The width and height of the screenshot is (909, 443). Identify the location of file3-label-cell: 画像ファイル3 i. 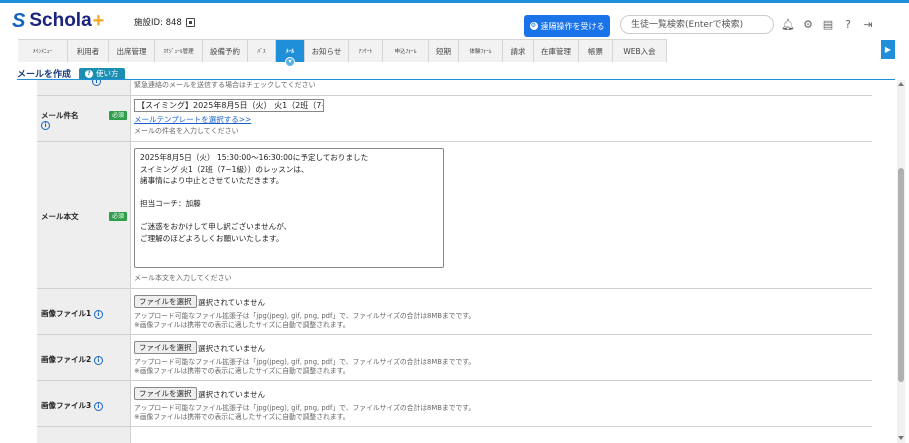
(84, 403).